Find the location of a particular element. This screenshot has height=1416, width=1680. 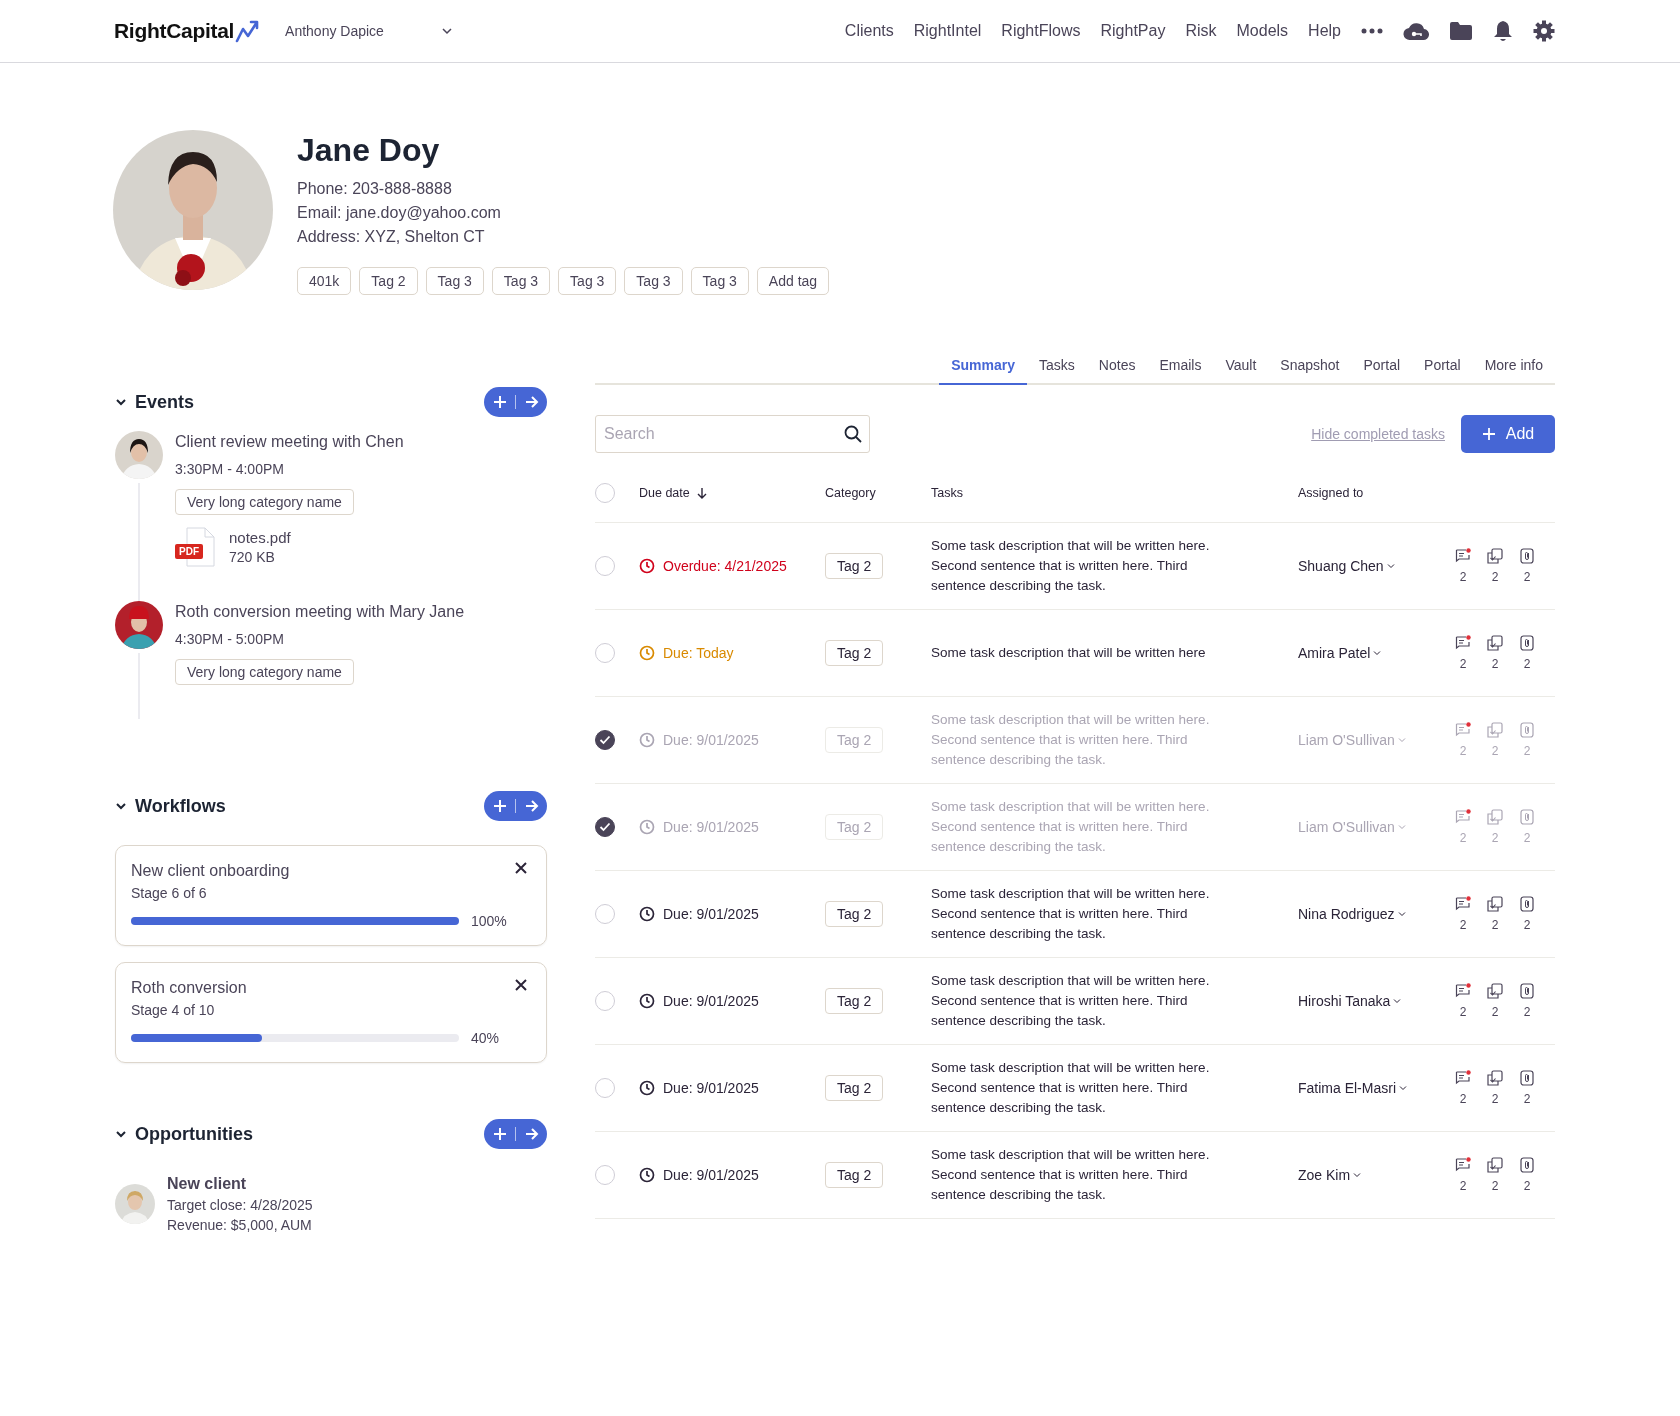

tab: Tasks is located at coordinates (1057, 367).